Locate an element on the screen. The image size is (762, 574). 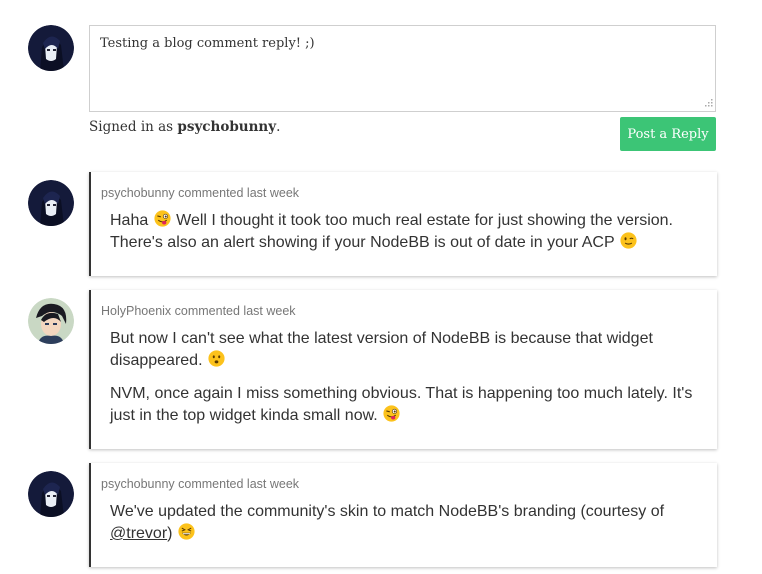
reply-textarea: Testing a blog comment reply! ;) is located at coordinates (402, 68).